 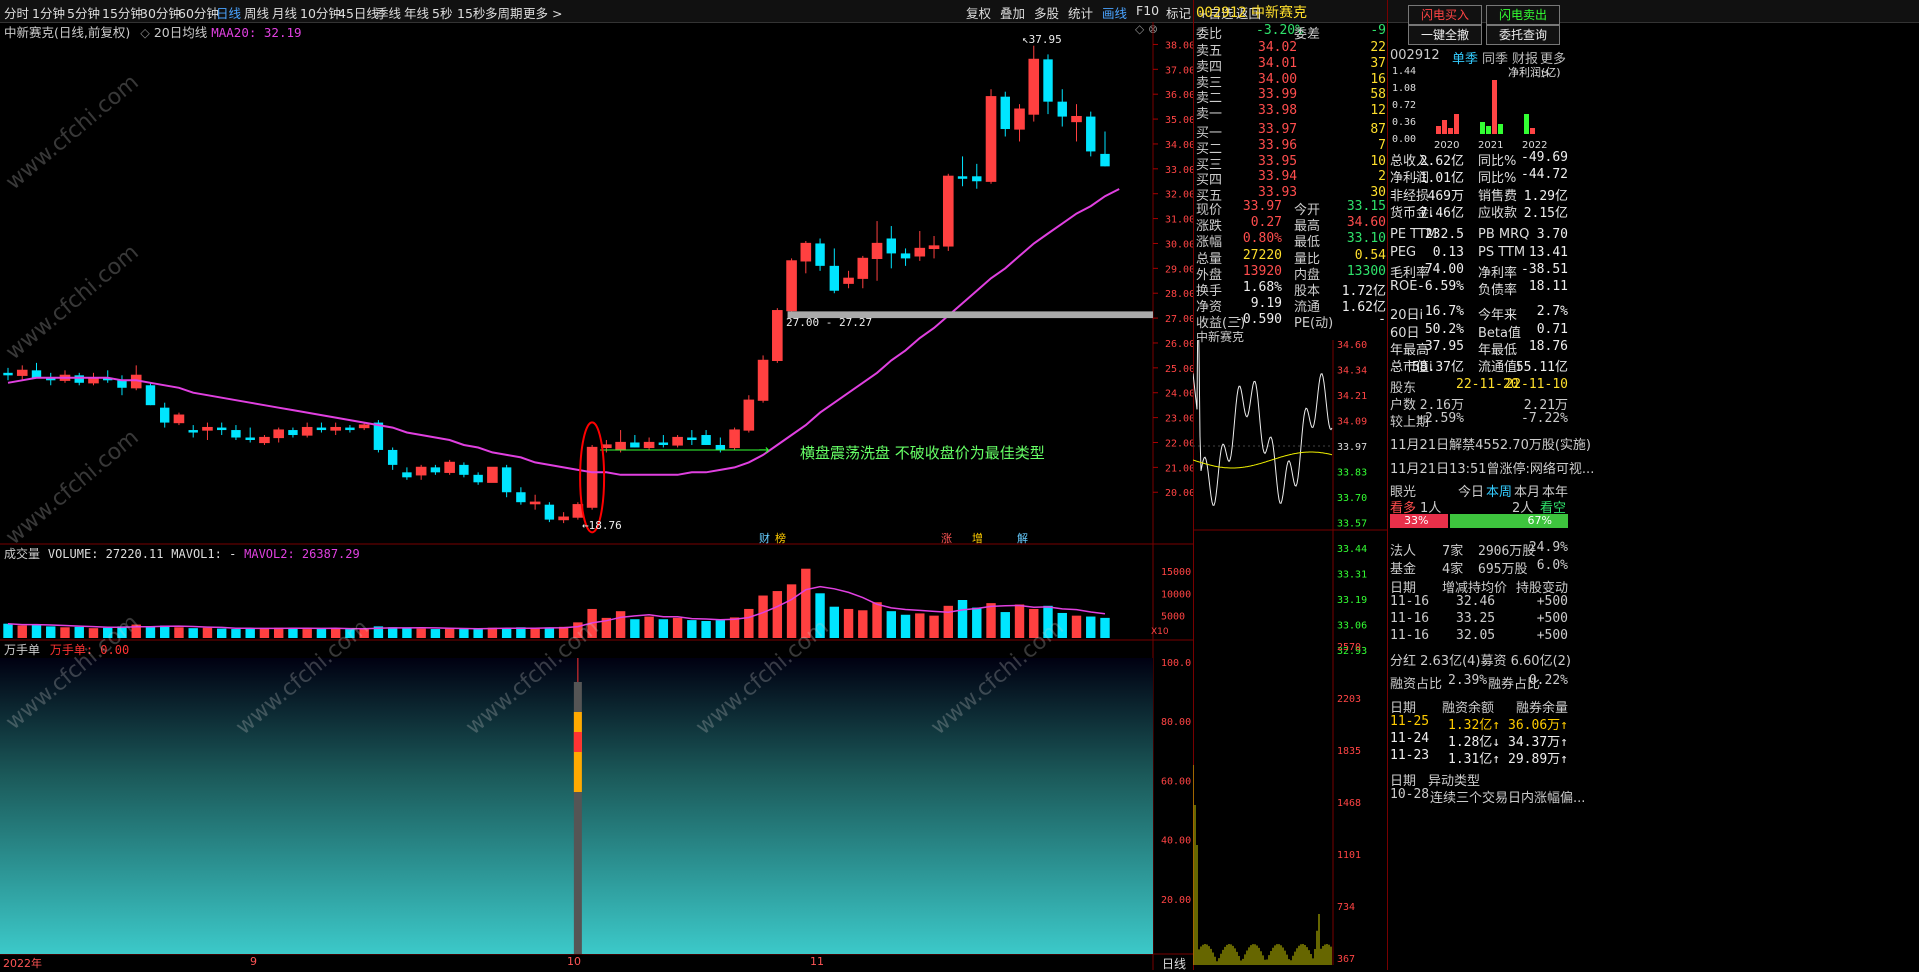 What do you see at coordinates (1291, 163) in the screenshot?
I see `bid-row: 买三 33.95 10` at bounding box center [1291, 163].